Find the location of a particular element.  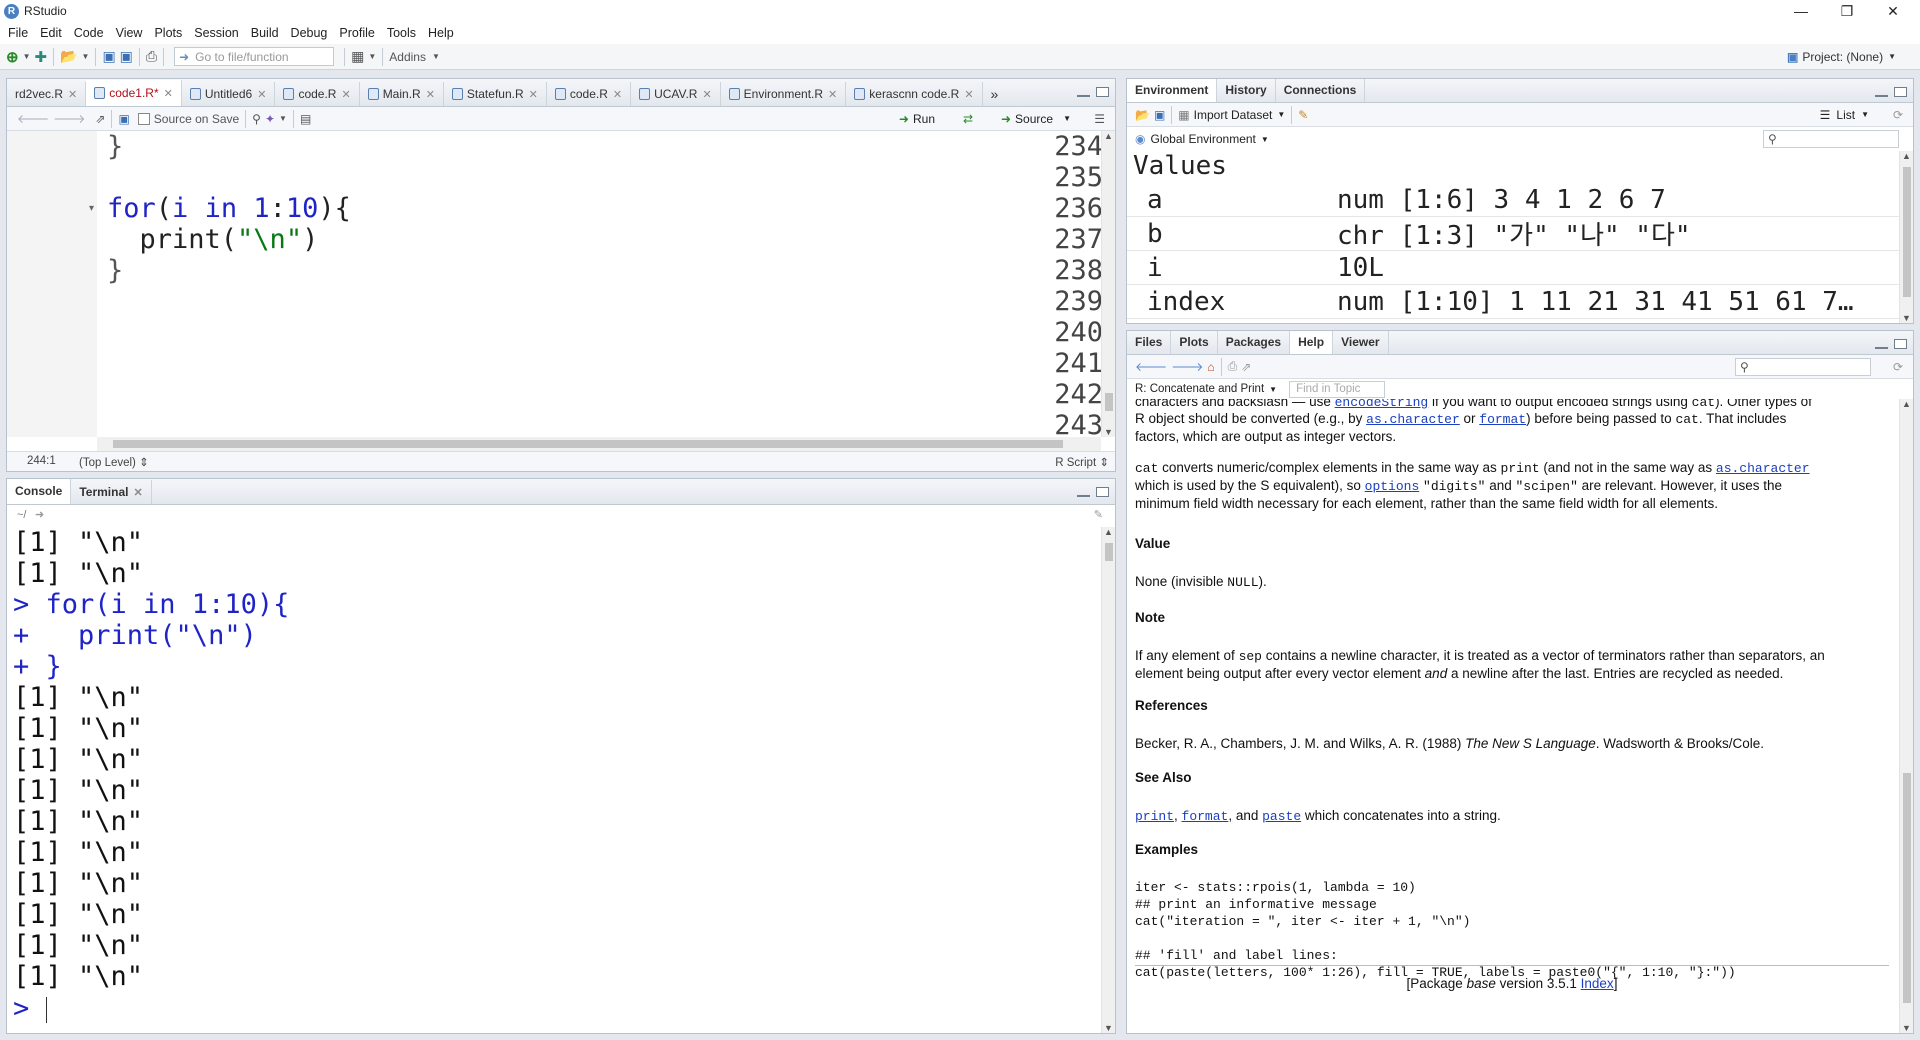

tab-main: Main.R ✕ is located at coordinates (402, 94).